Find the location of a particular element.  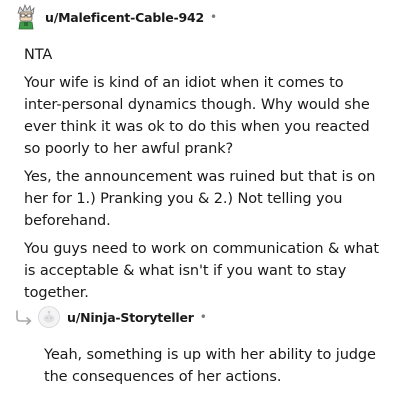

comment-header: u/Maleficent-Cable-942 • is located at coordinates (115, 17).